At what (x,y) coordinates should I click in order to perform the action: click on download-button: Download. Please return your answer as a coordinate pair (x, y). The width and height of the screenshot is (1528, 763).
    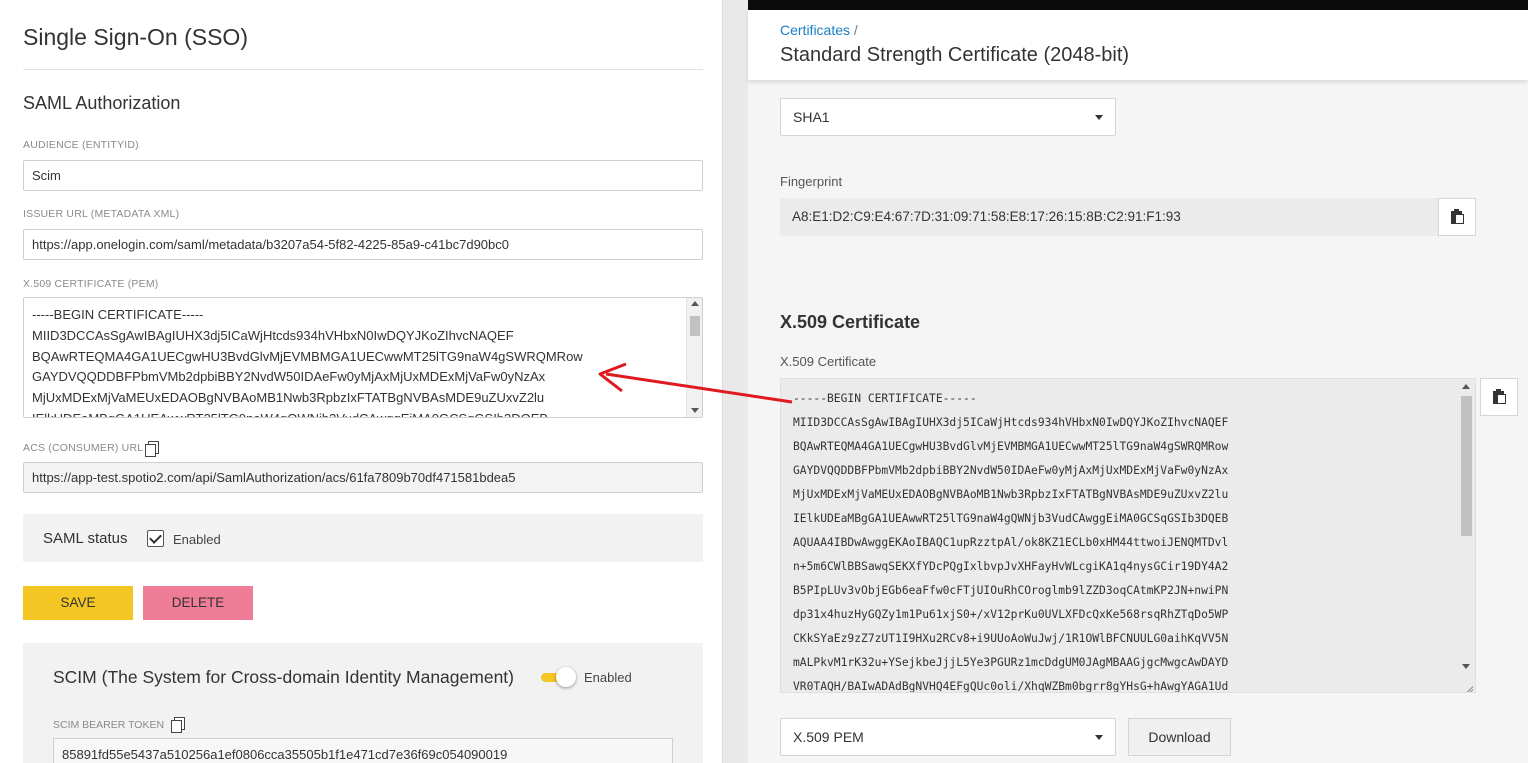
    Looking at the image, I should click on (1179, 737).